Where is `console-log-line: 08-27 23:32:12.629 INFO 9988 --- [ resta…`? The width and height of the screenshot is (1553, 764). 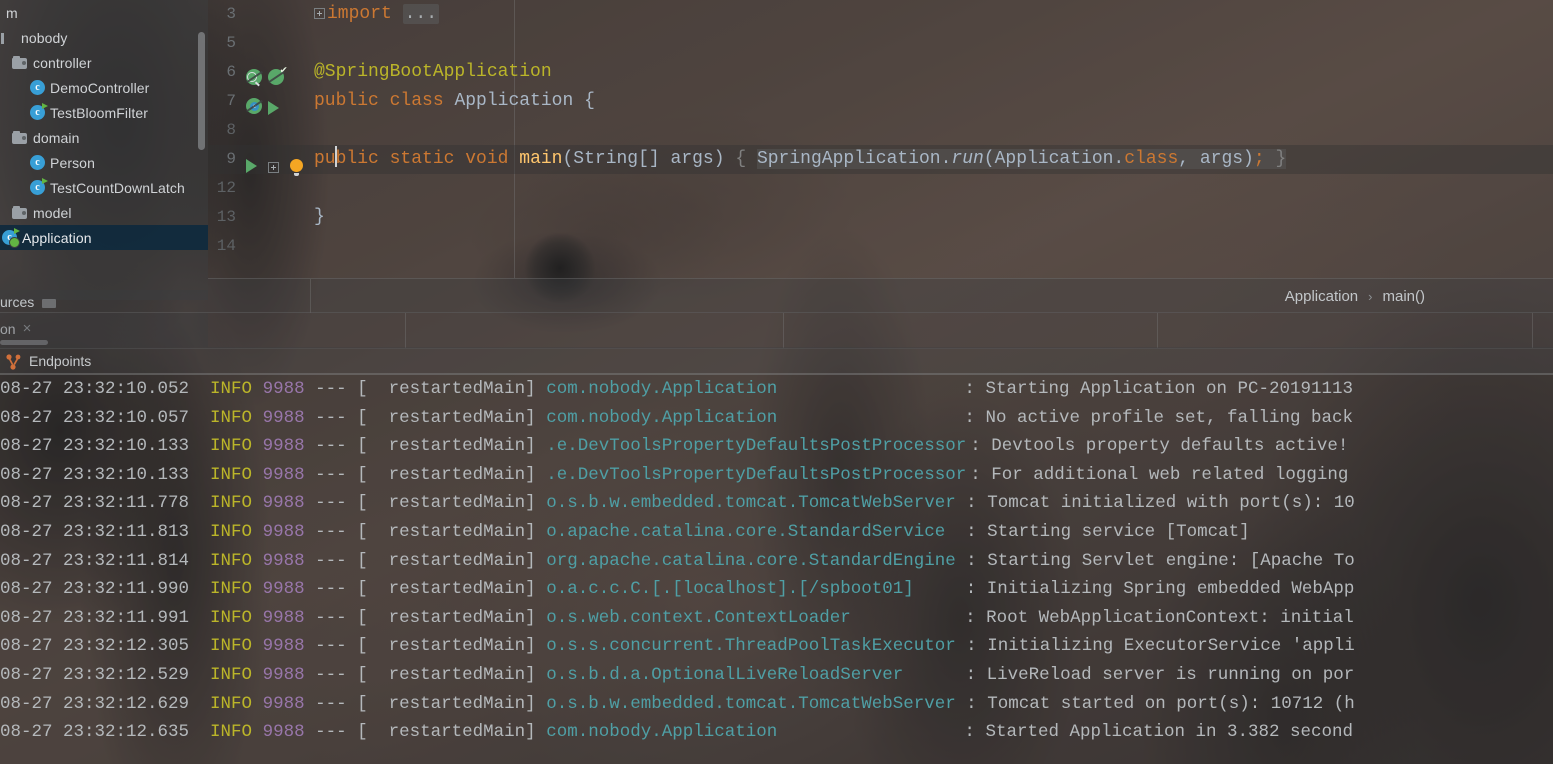
console-log-line: 08-27 23:32:12.629 INFO 9988 --- [ resta… is located at coordinates (776, 704).